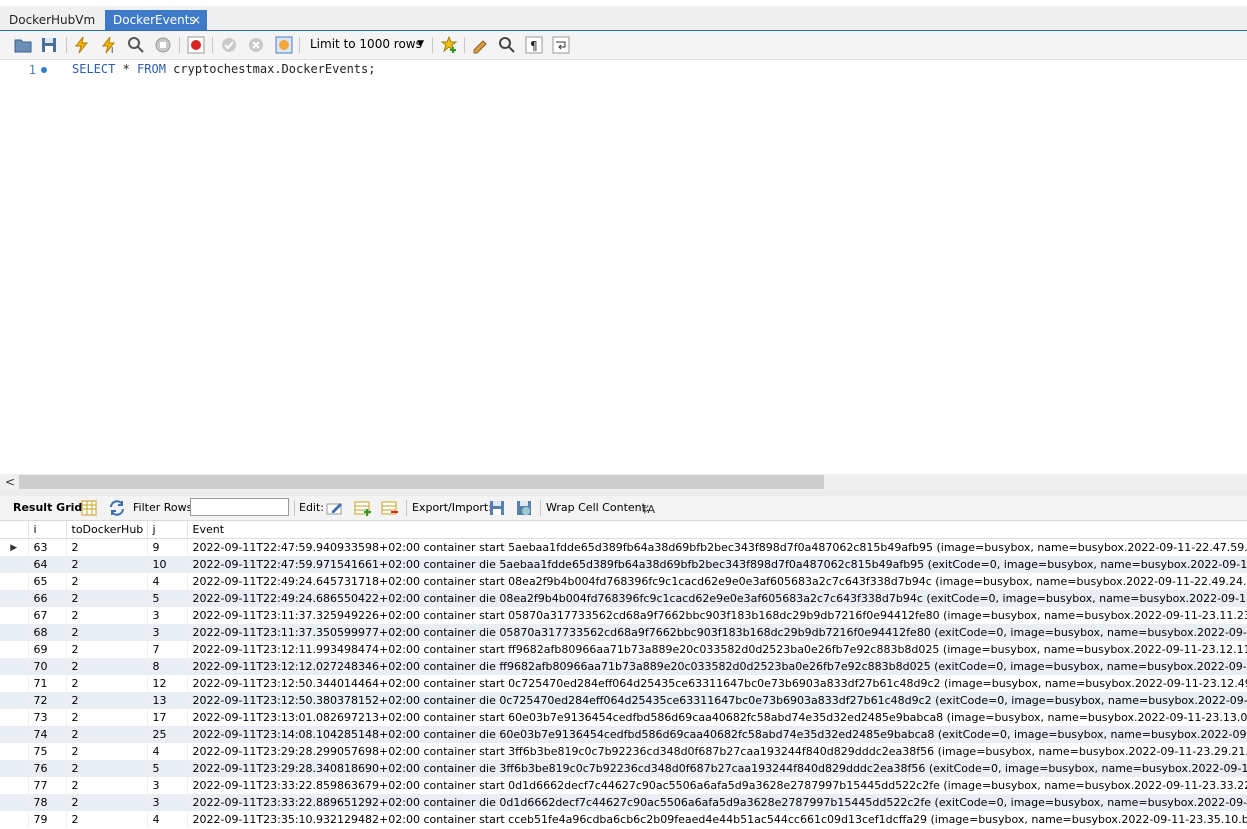 This screenshot has width=1247, height=829. Describe the element at coordinates (449, 45) in the screenshot. I see `add-snippet-icon` at that location.